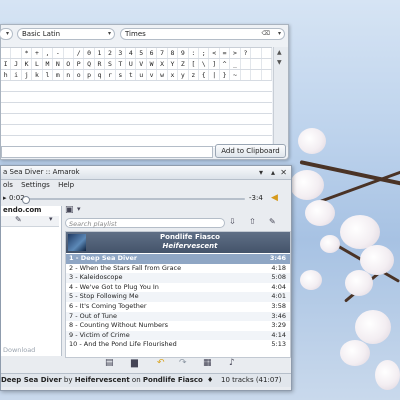 The width and height of the screenshot is (400, 400). Describe the element at coordinates (194, 75) in the screenshot. I see `char-cell: z` at that location.